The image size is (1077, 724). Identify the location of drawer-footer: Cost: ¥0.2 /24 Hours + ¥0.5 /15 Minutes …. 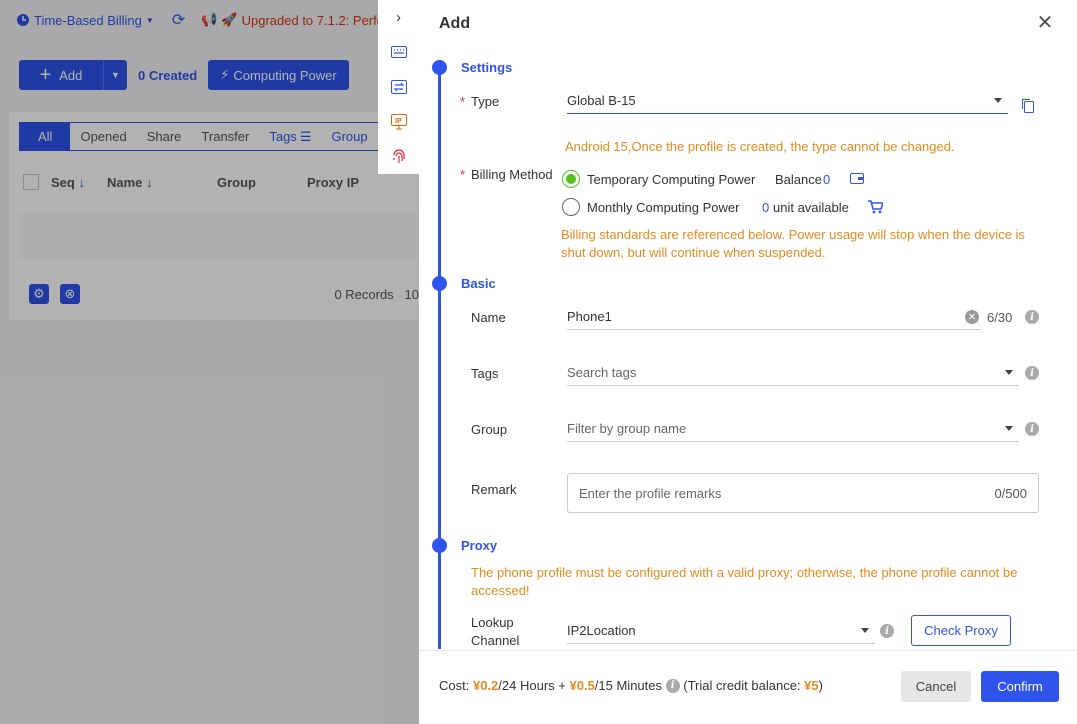
(748, 687).